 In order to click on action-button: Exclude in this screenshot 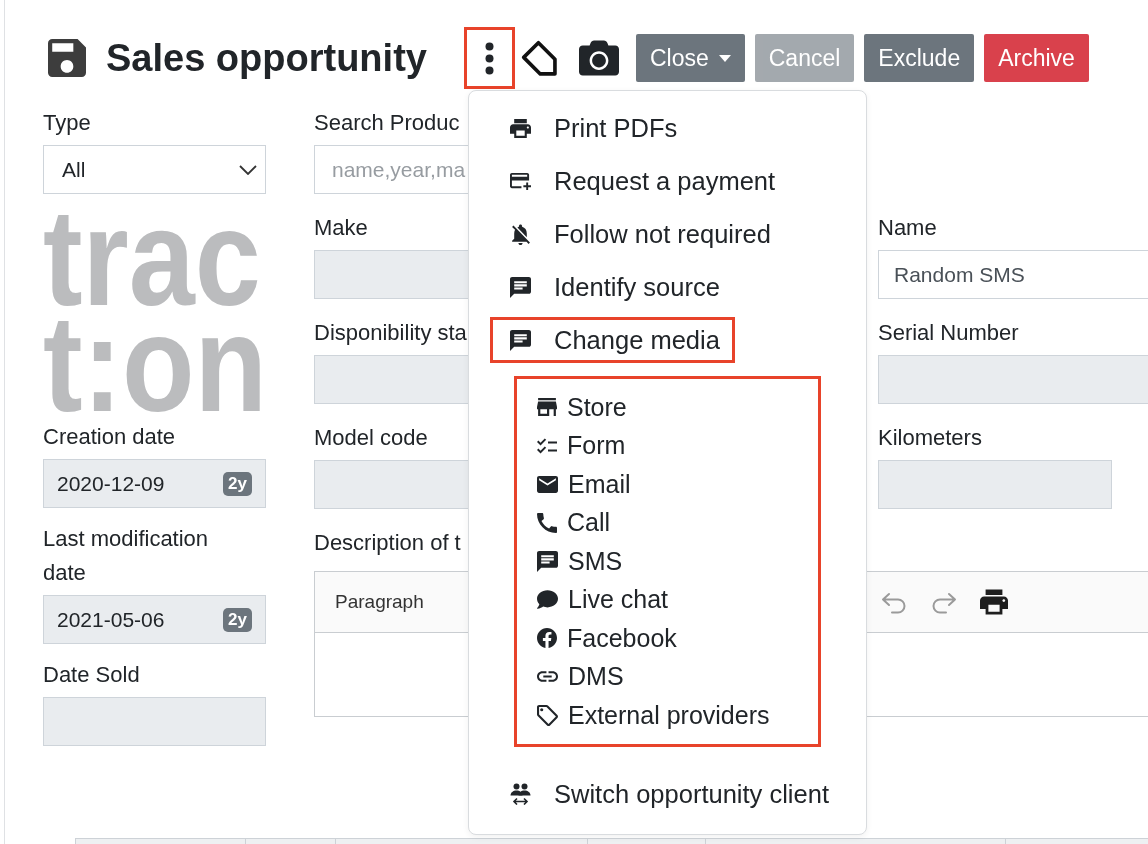, I will do `click(919, 58)`.